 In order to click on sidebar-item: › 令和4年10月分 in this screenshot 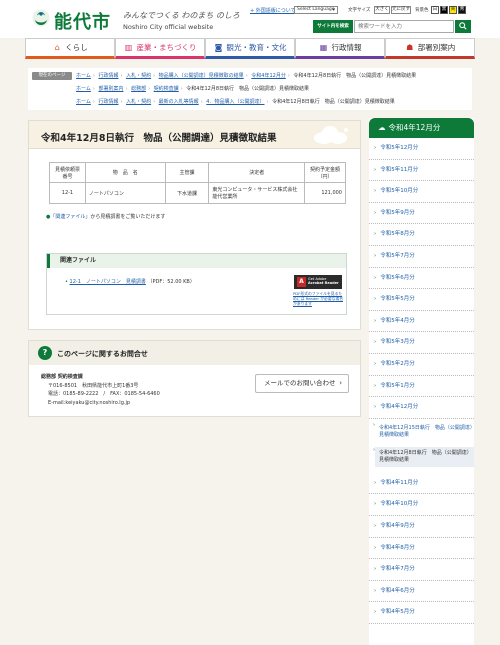, I will do `click(421, 505)`.